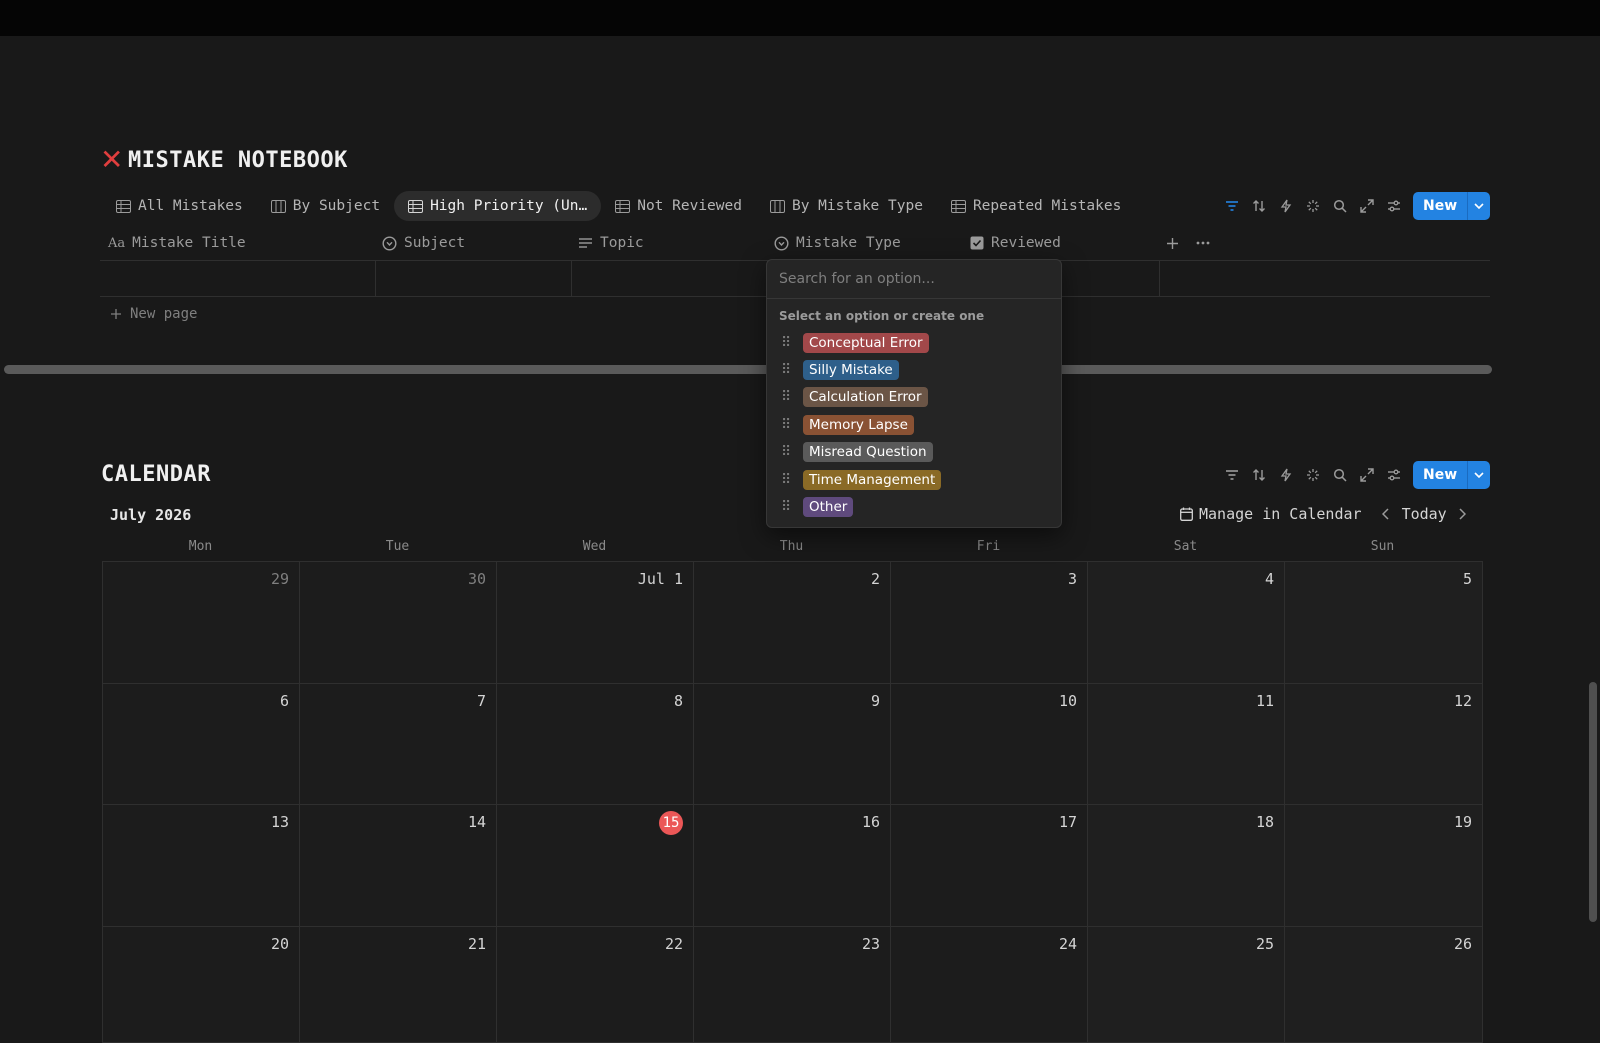  Describe the element at coordinates (1036, 206) in the screenshot. I see `tab-repeated-mistakes: Repeated Mistakes` at that location.